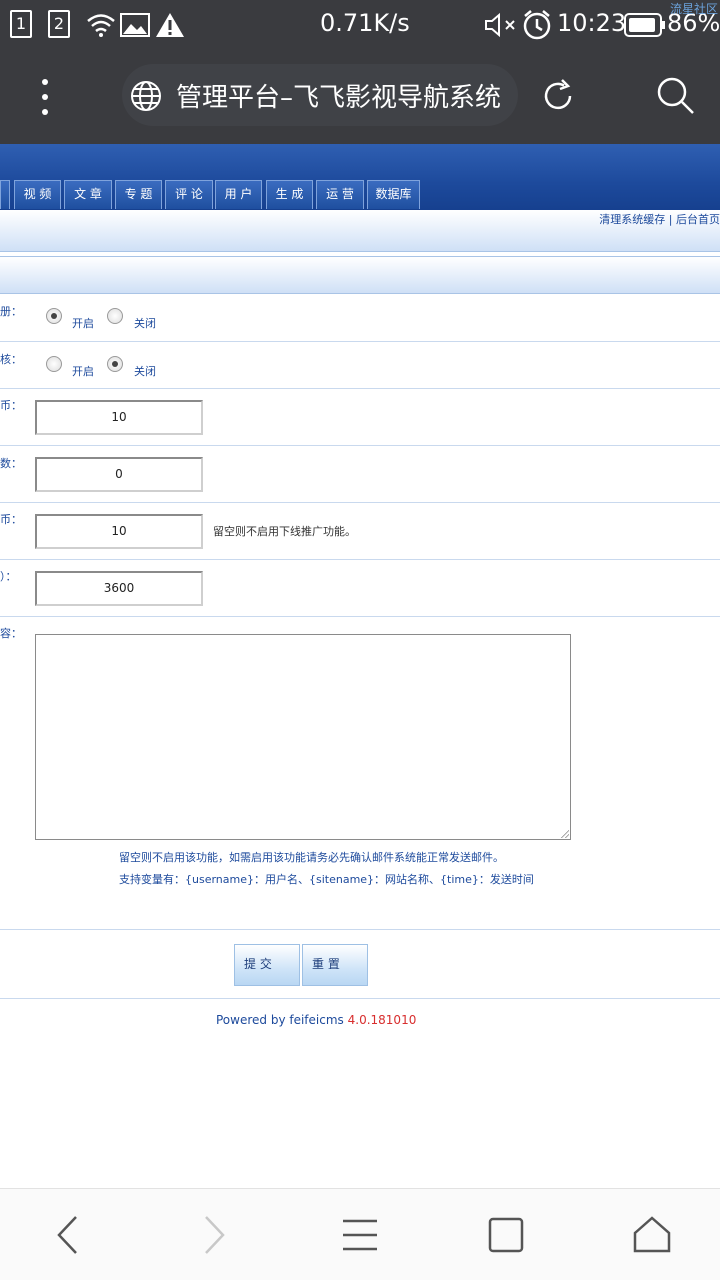  What do you see at coordinates (119, 588) in the screenshot?
I see `interval-input: 3600` at bounding box center [119, 588].